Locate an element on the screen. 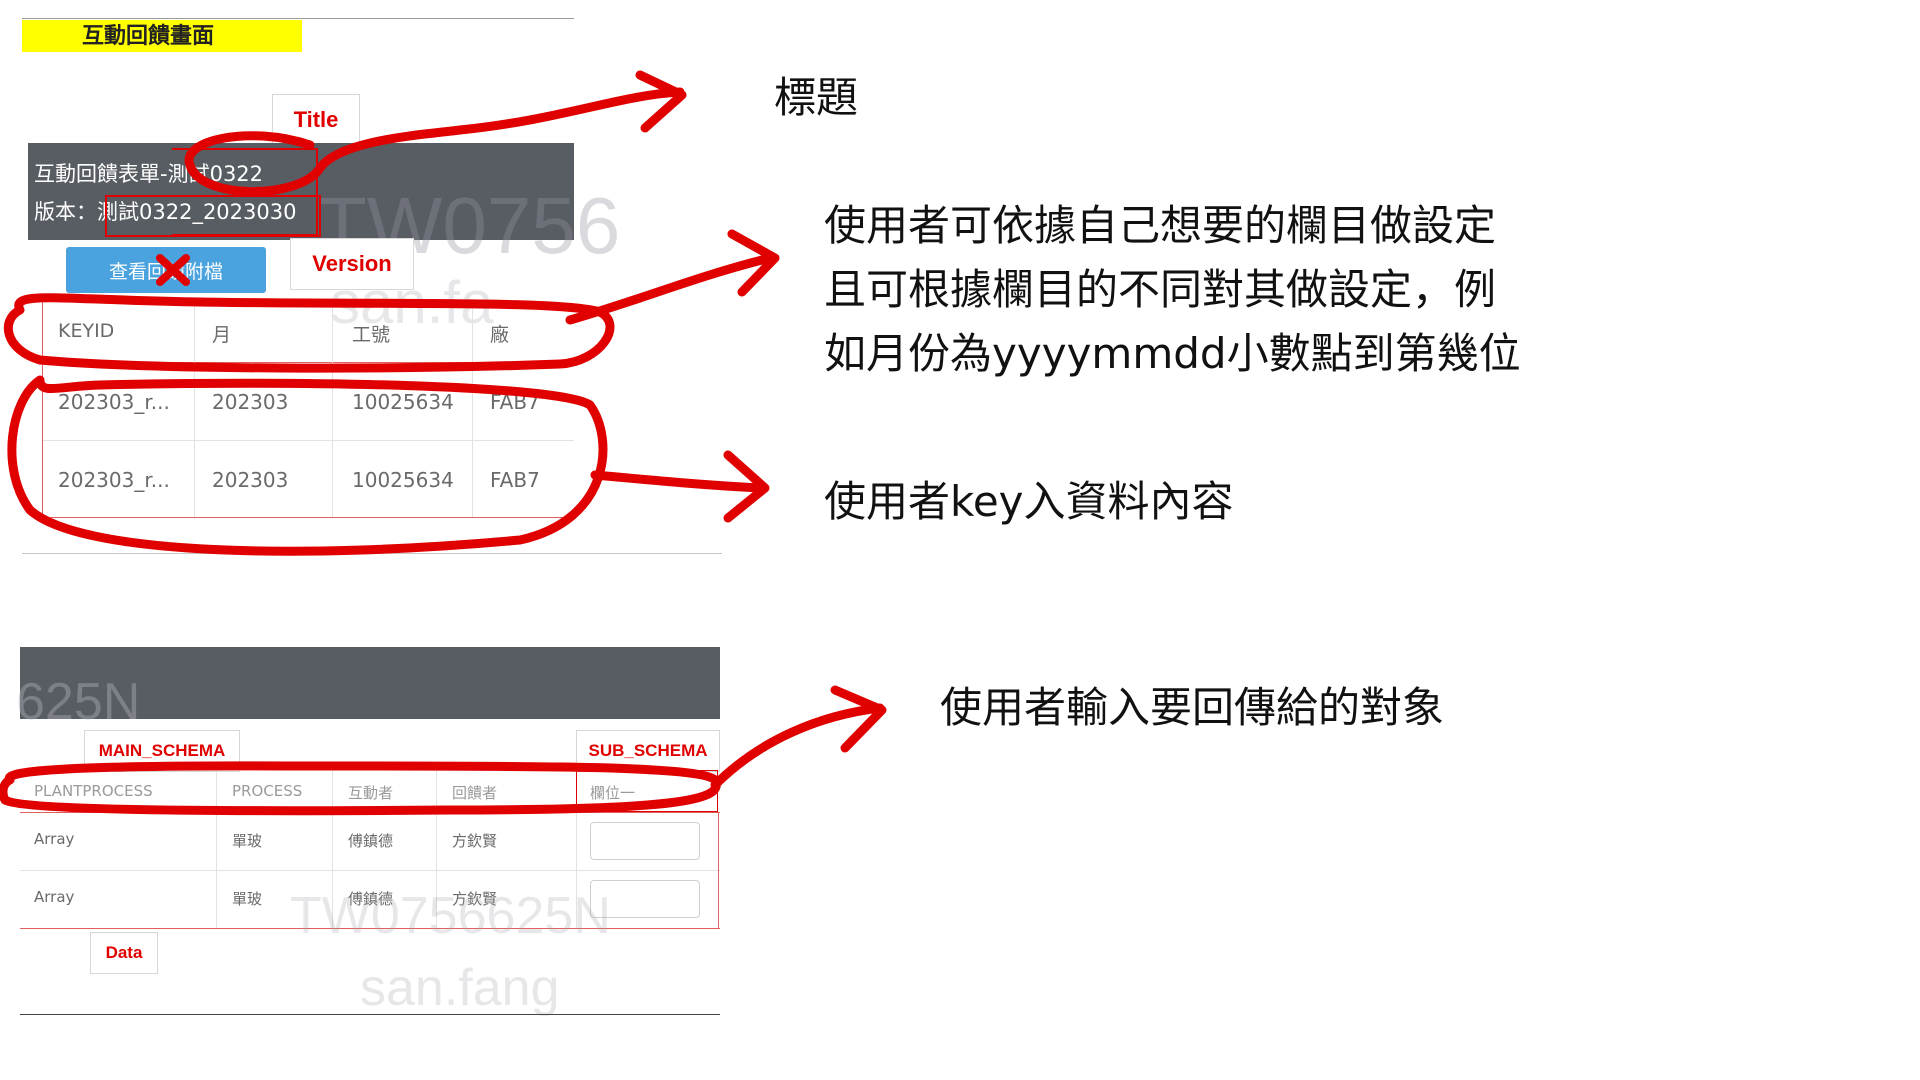 This screenshot has height=1080, width=1920. schema-arrow is located at coordinates (797, 746).